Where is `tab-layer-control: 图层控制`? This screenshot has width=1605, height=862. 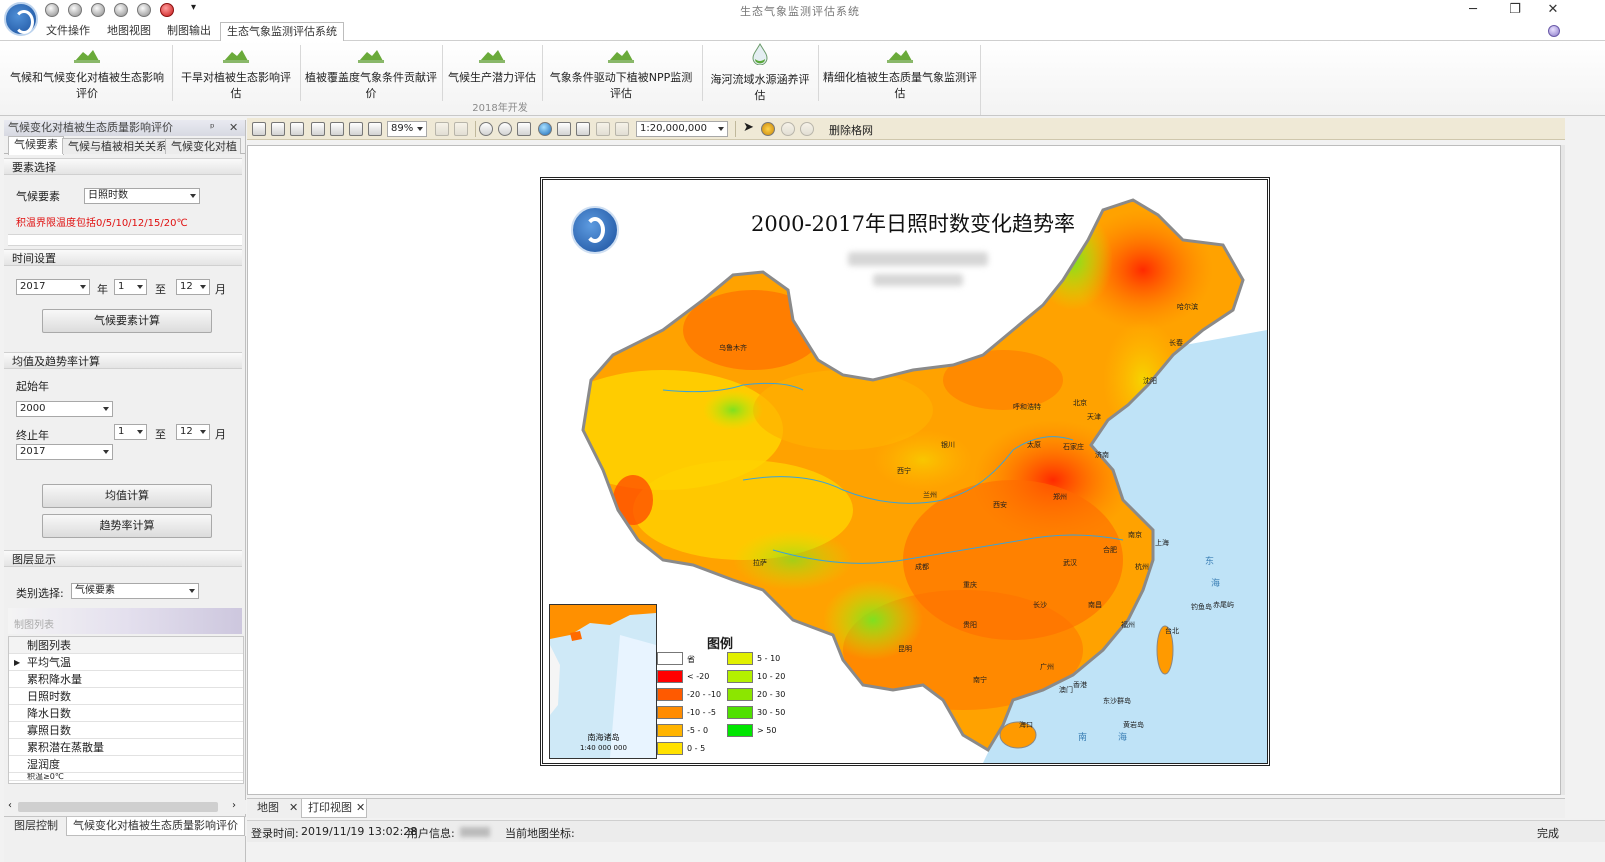 tab-layer-control: 图层控制 is located at coordinates (36, 826).